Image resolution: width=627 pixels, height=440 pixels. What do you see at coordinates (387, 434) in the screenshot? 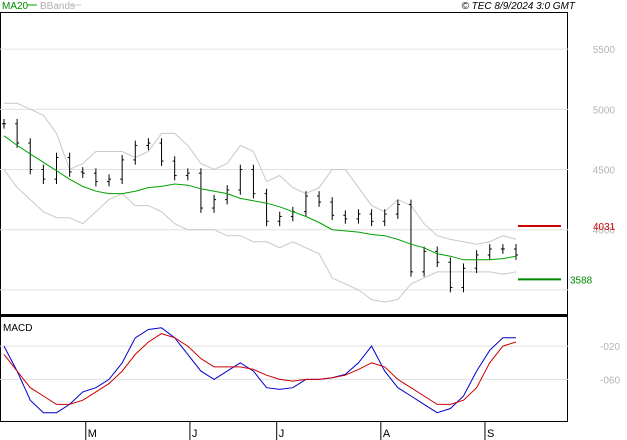
I see `x-tick-label: A` at bounding box center [387, 434].